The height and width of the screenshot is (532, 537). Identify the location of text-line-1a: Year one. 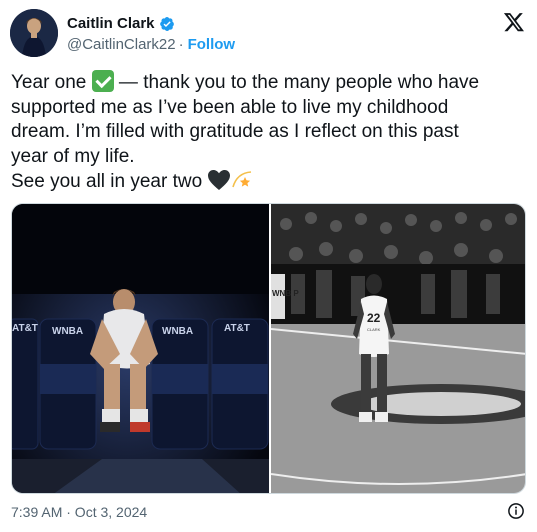
(51, 82).